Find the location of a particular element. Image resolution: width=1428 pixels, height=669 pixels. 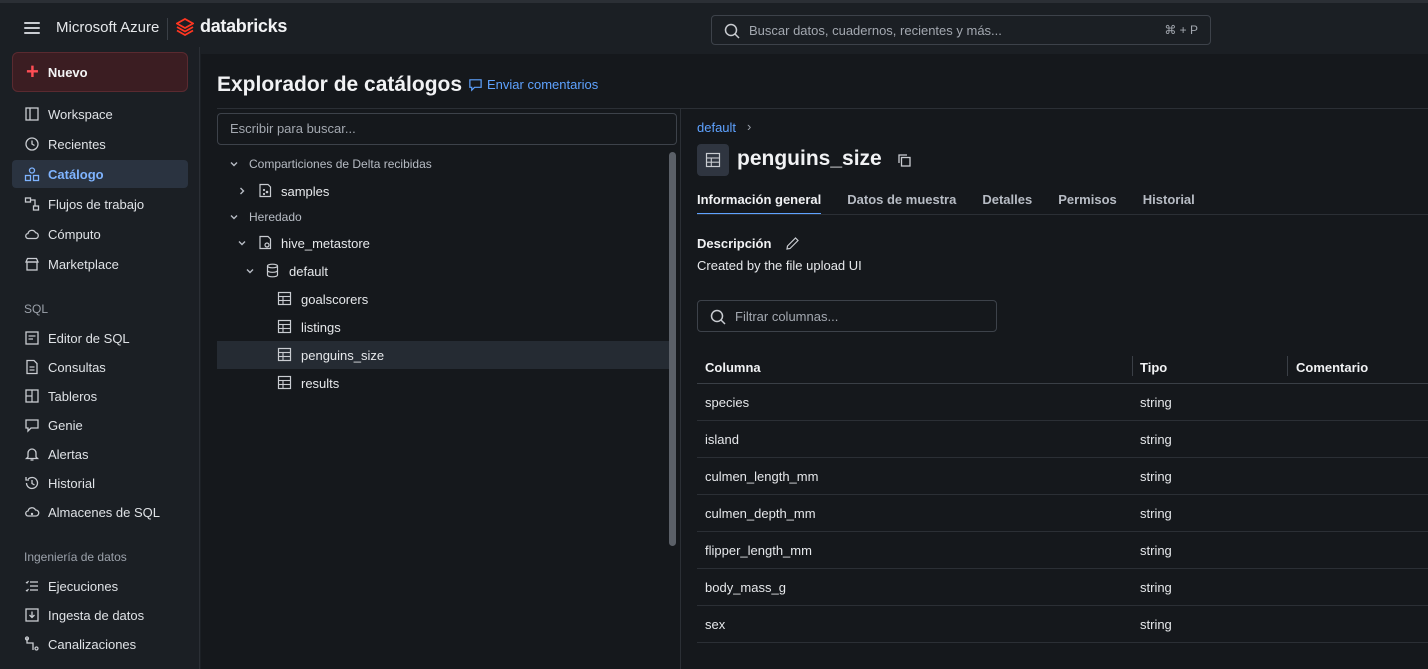

column-header-columna: Columna is located at coordinates (733, 367).